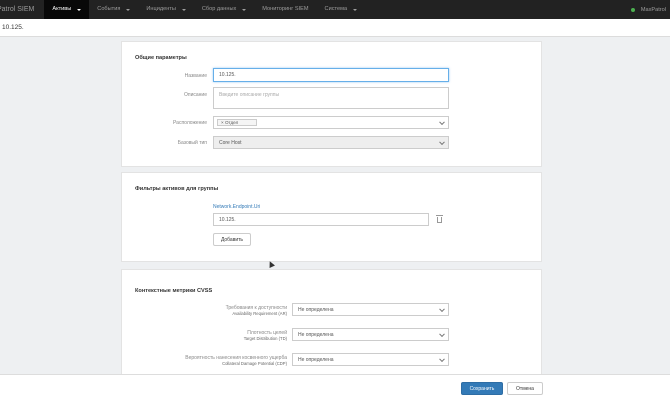  Describe the element at coordinates (439, 219) in the screenshot. I see `trash-icon` at that location.